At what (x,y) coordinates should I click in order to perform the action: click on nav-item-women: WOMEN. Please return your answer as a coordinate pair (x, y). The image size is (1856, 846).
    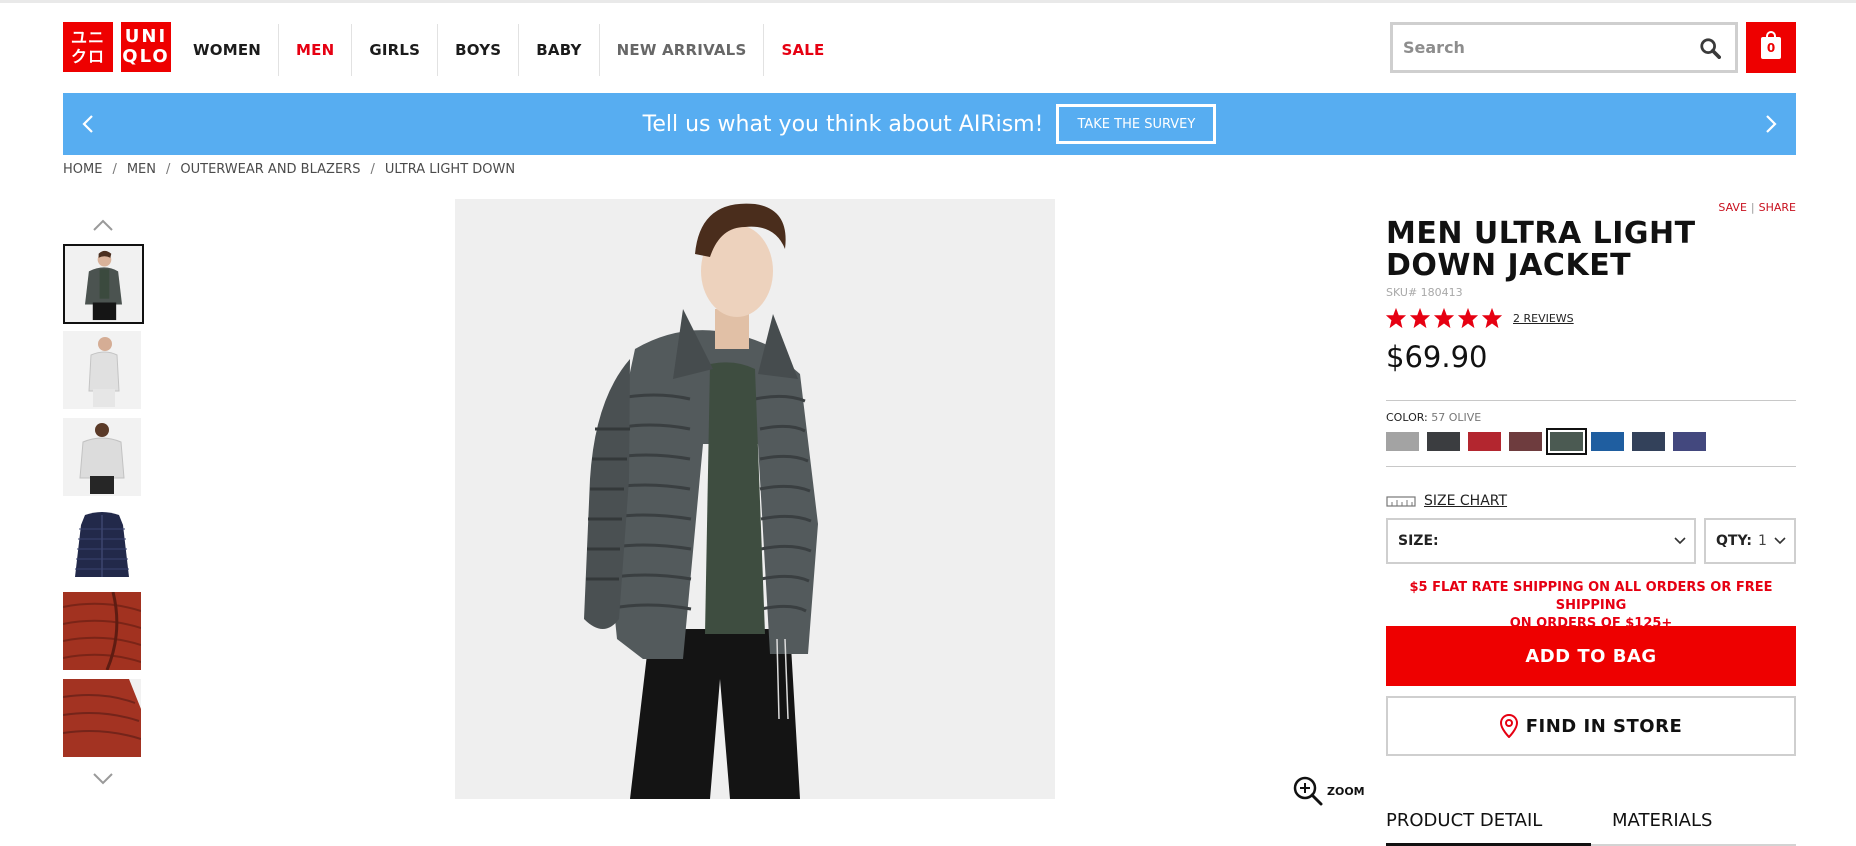
    Looking at the image, I should click on (228, 50).